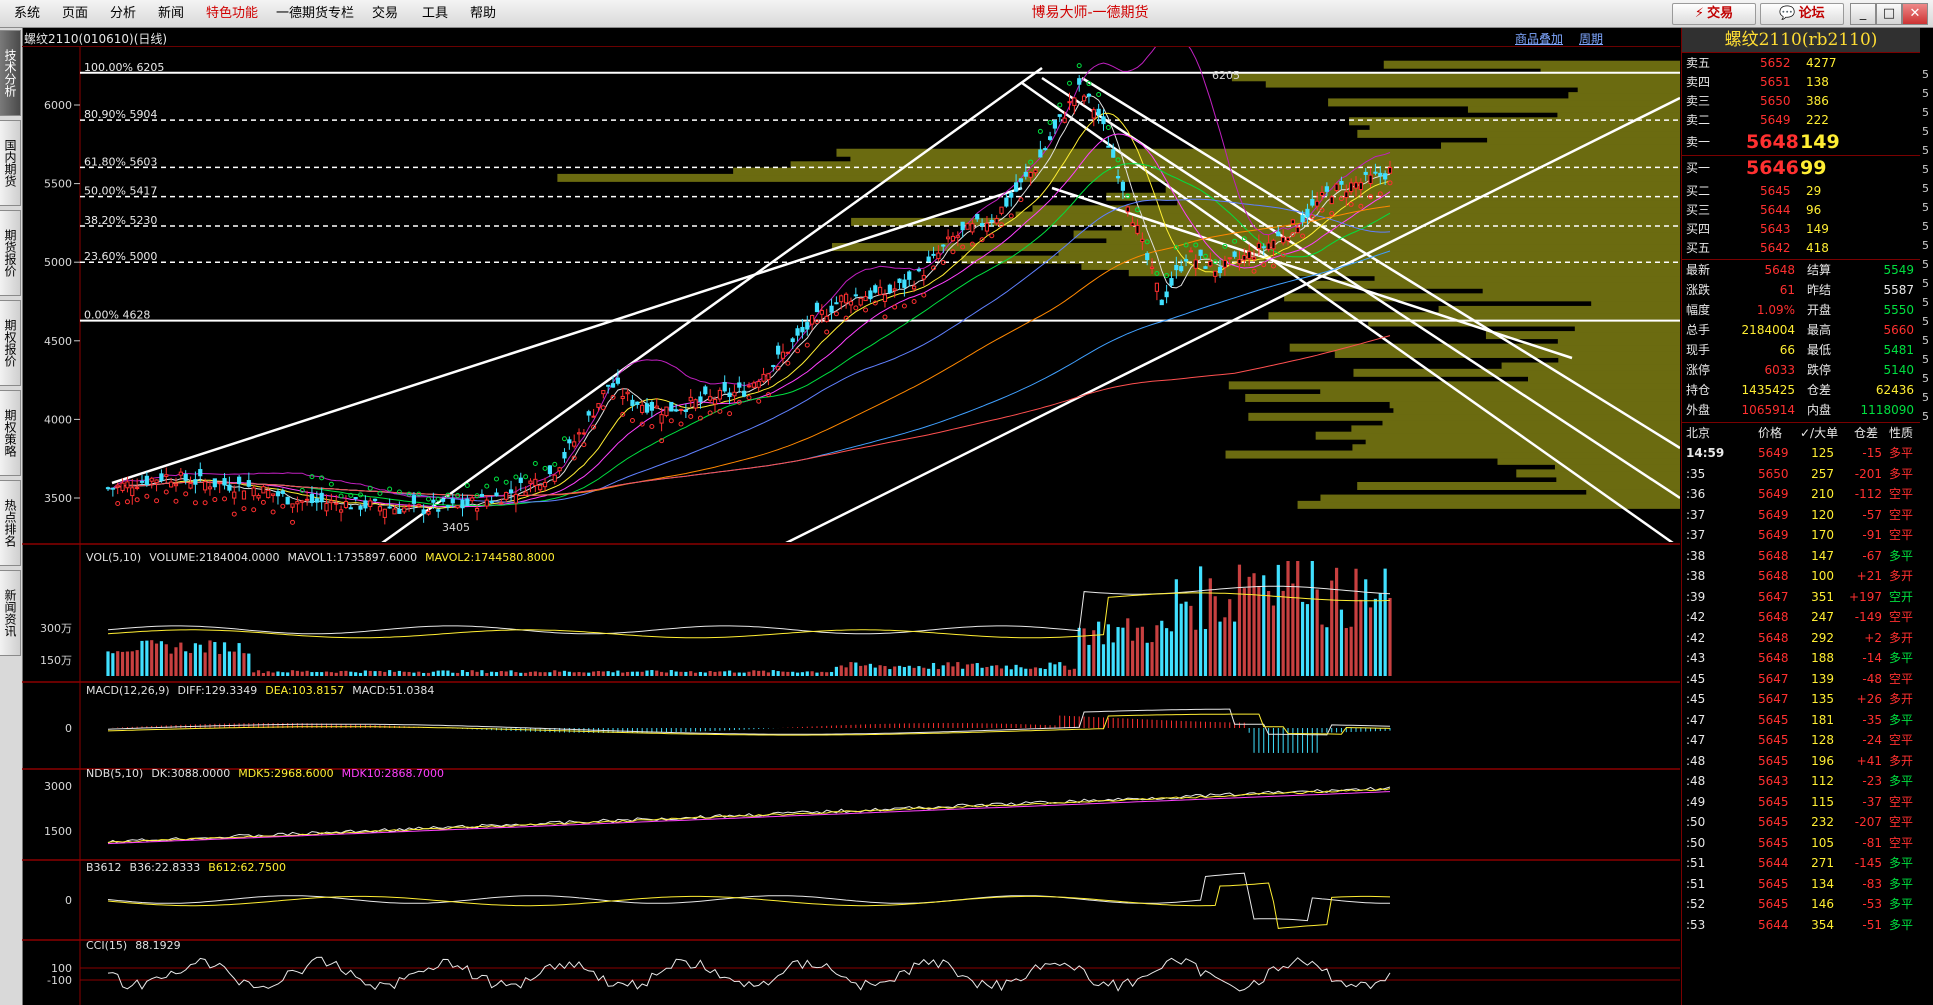  Describe the element at coordinates (749, 818) in the screenshot. I see `ndb-mdk10-line` at that location.